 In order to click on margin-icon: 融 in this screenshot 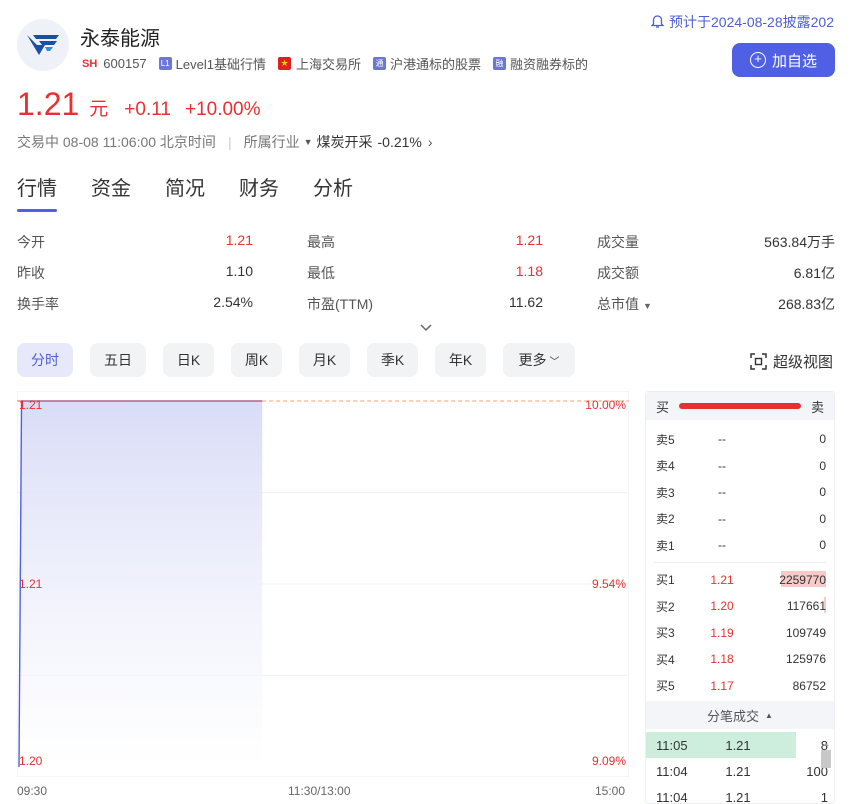, I will do `click(500, 63)`.